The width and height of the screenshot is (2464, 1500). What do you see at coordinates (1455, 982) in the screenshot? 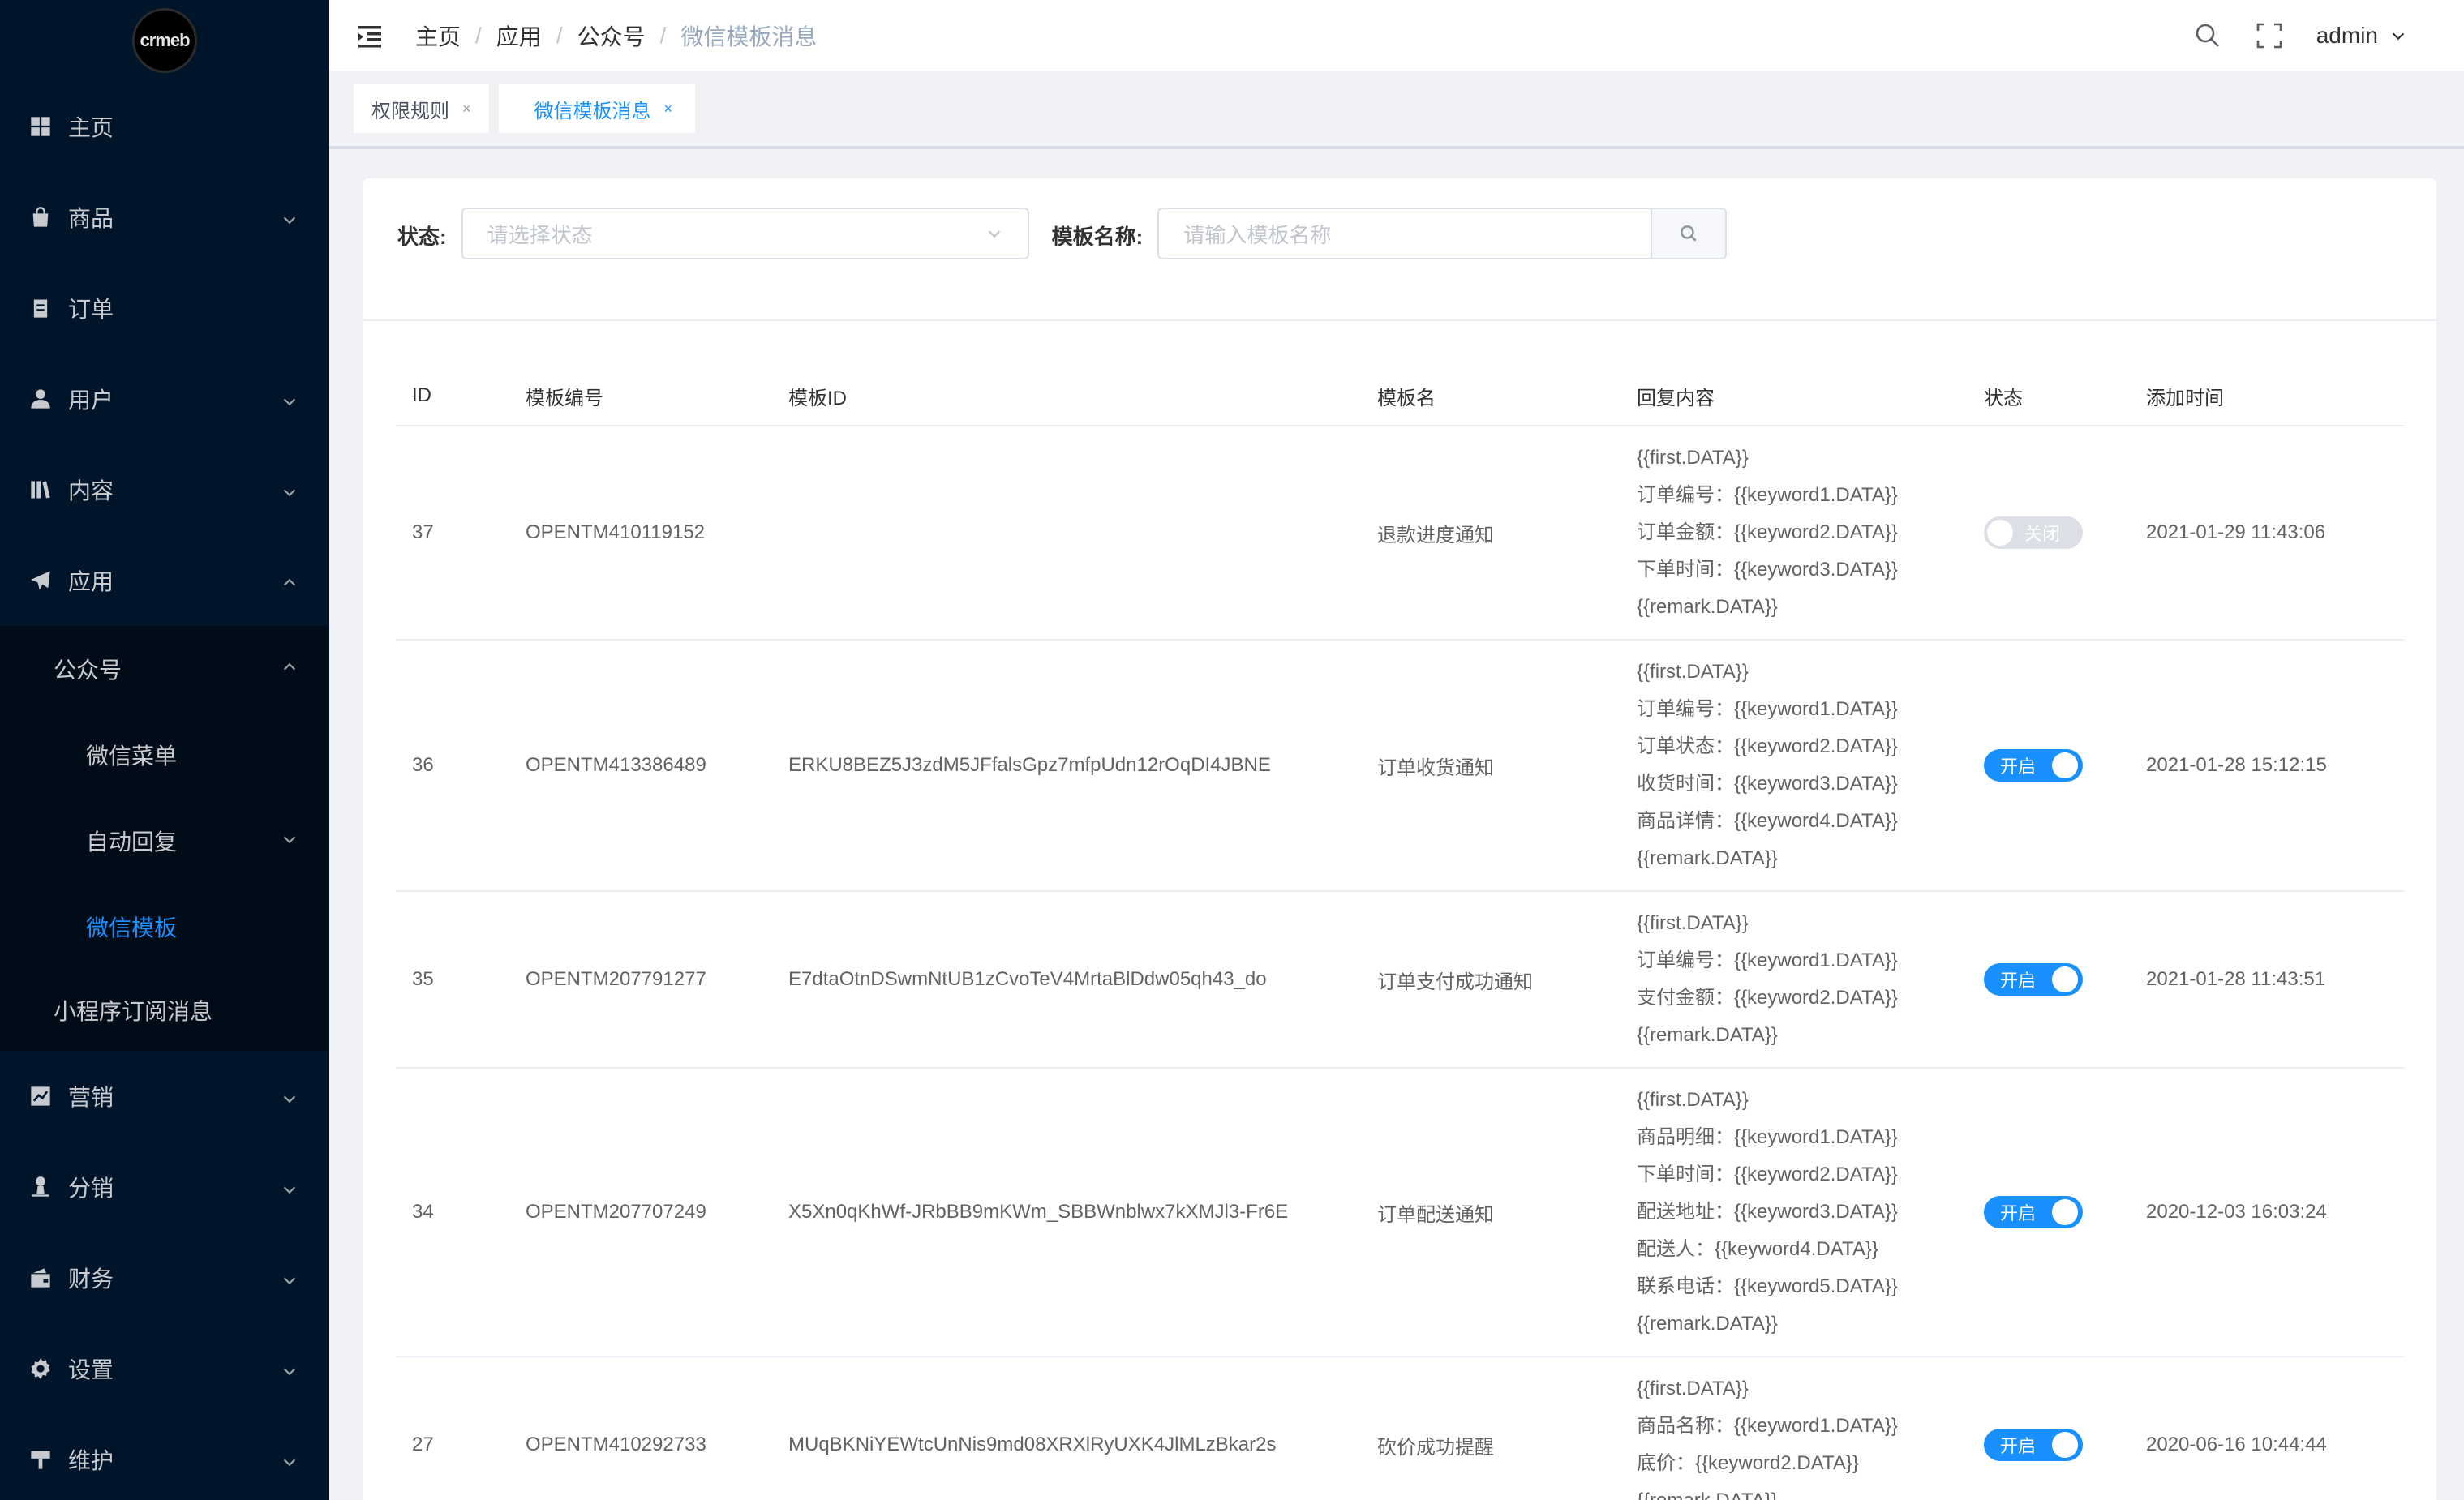
I see `cell-template-name: 订单支付成功通知` at bounding box center [1455, 982].